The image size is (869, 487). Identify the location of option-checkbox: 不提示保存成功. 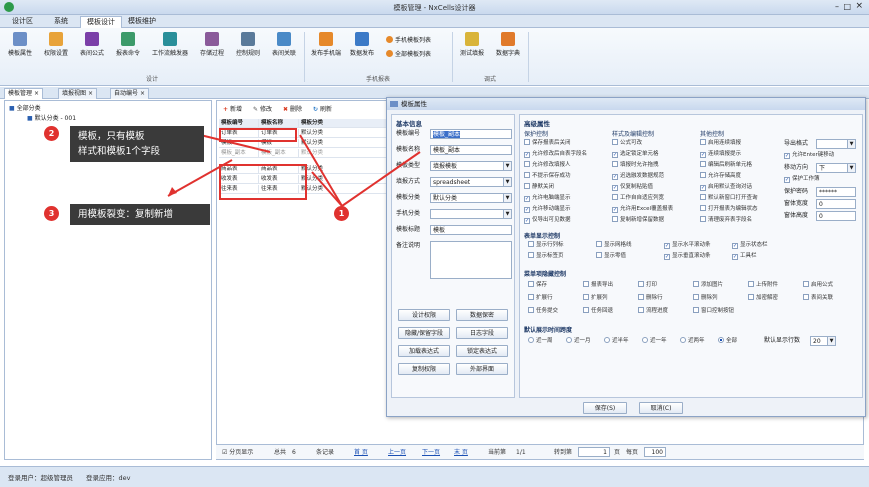
(547, 176).